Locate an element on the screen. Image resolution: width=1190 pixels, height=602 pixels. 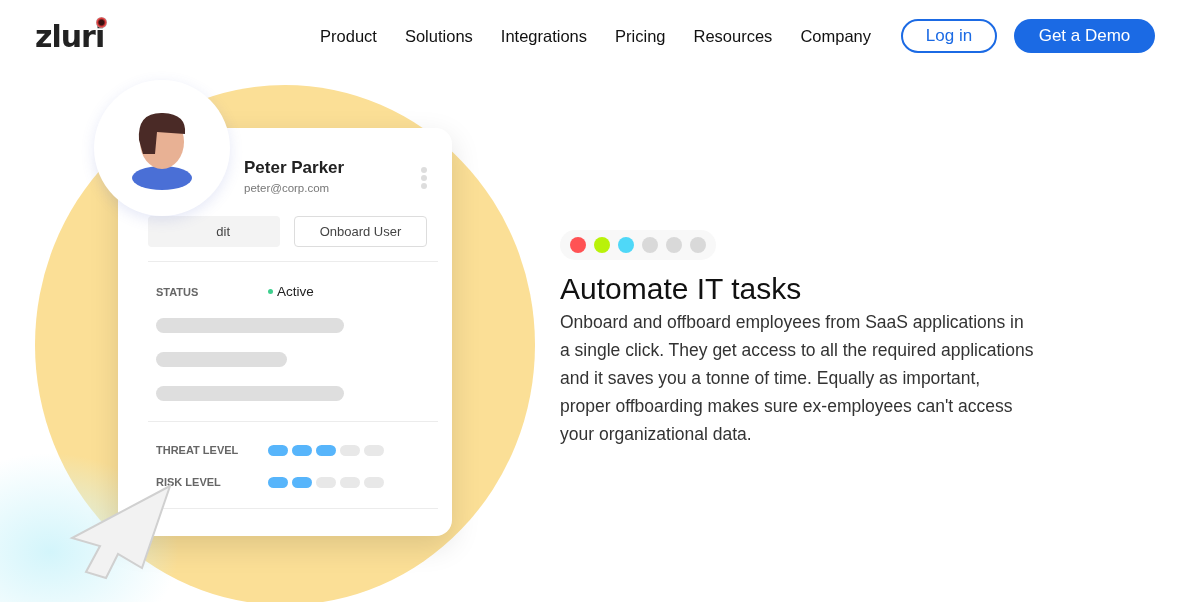
status-value: Active is located at coordinates (291, 291).